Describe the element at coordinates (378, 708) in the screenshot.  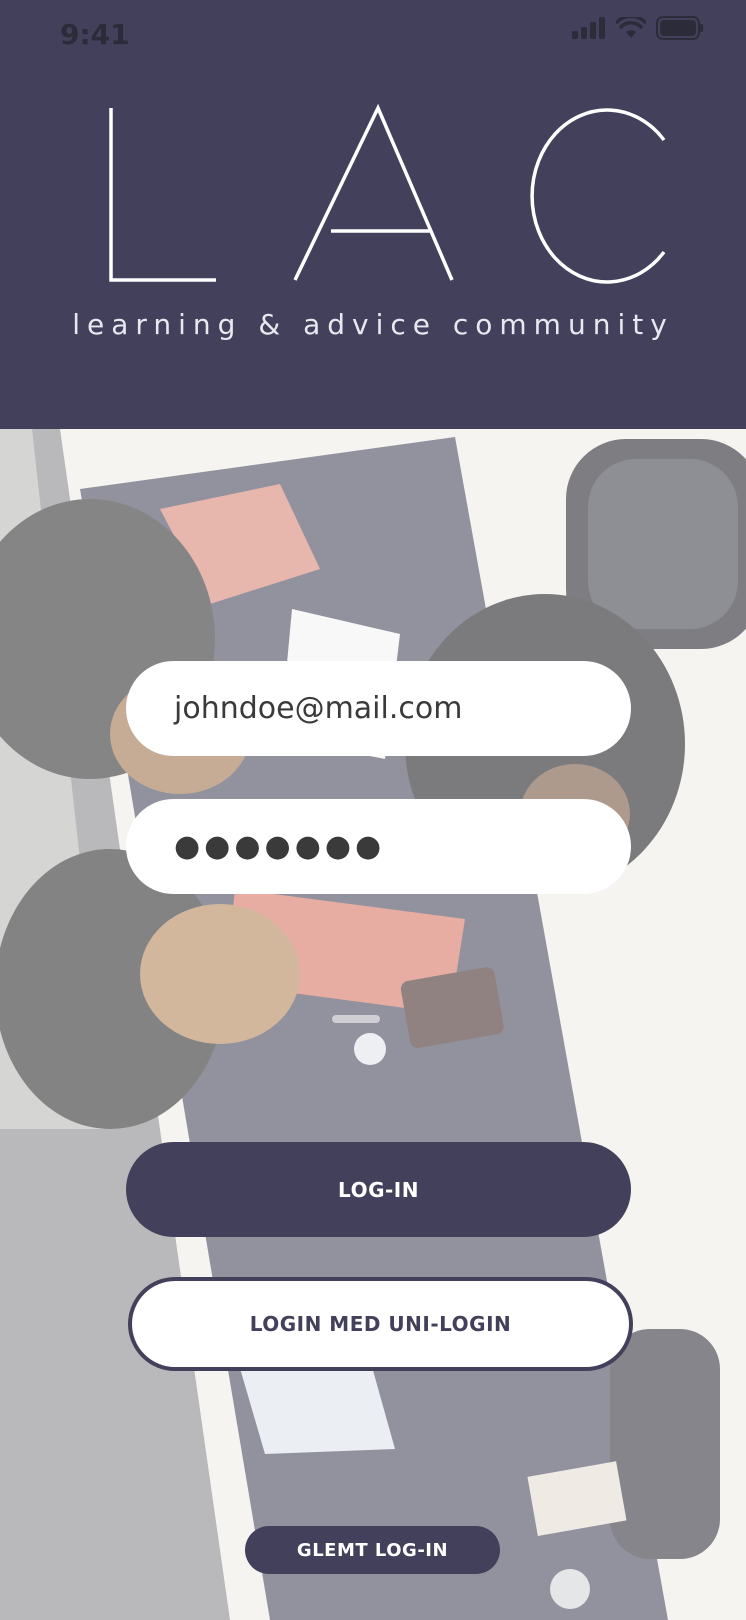
I see `email-field: johndoe@mail.com` at that location.